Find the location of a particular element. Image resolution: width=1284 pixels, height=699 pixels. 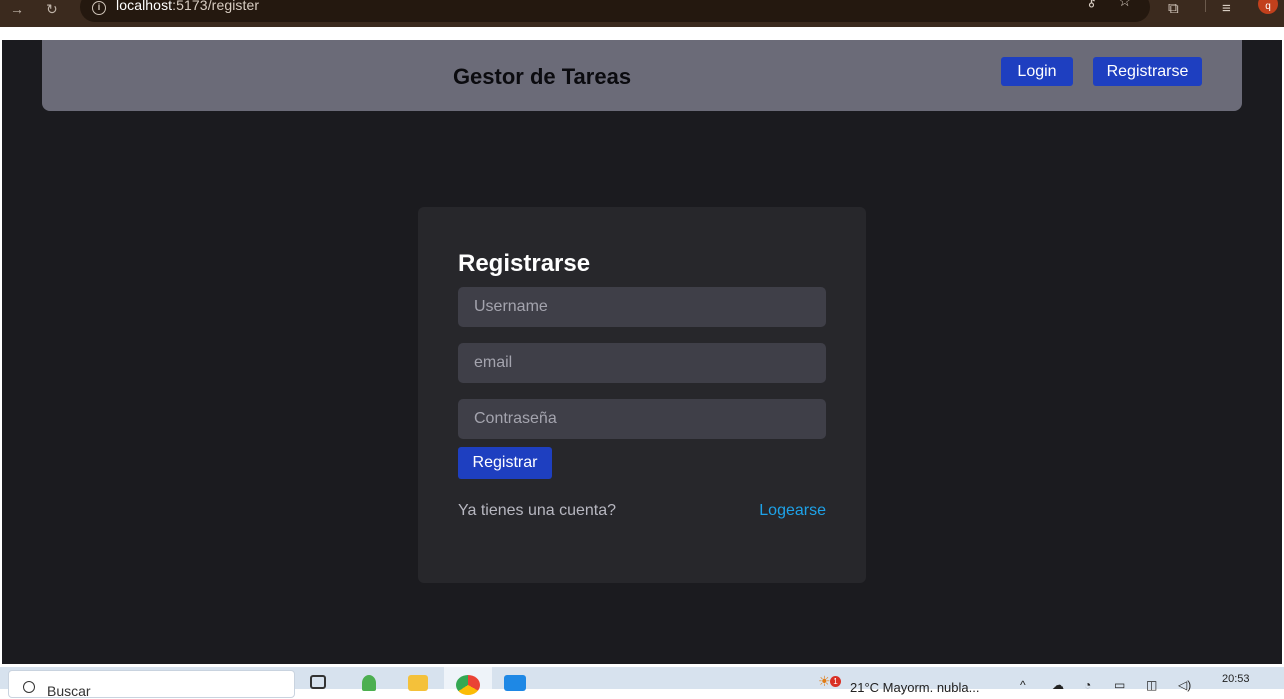

login-link: Logearse is located at coordinates (792, 511).